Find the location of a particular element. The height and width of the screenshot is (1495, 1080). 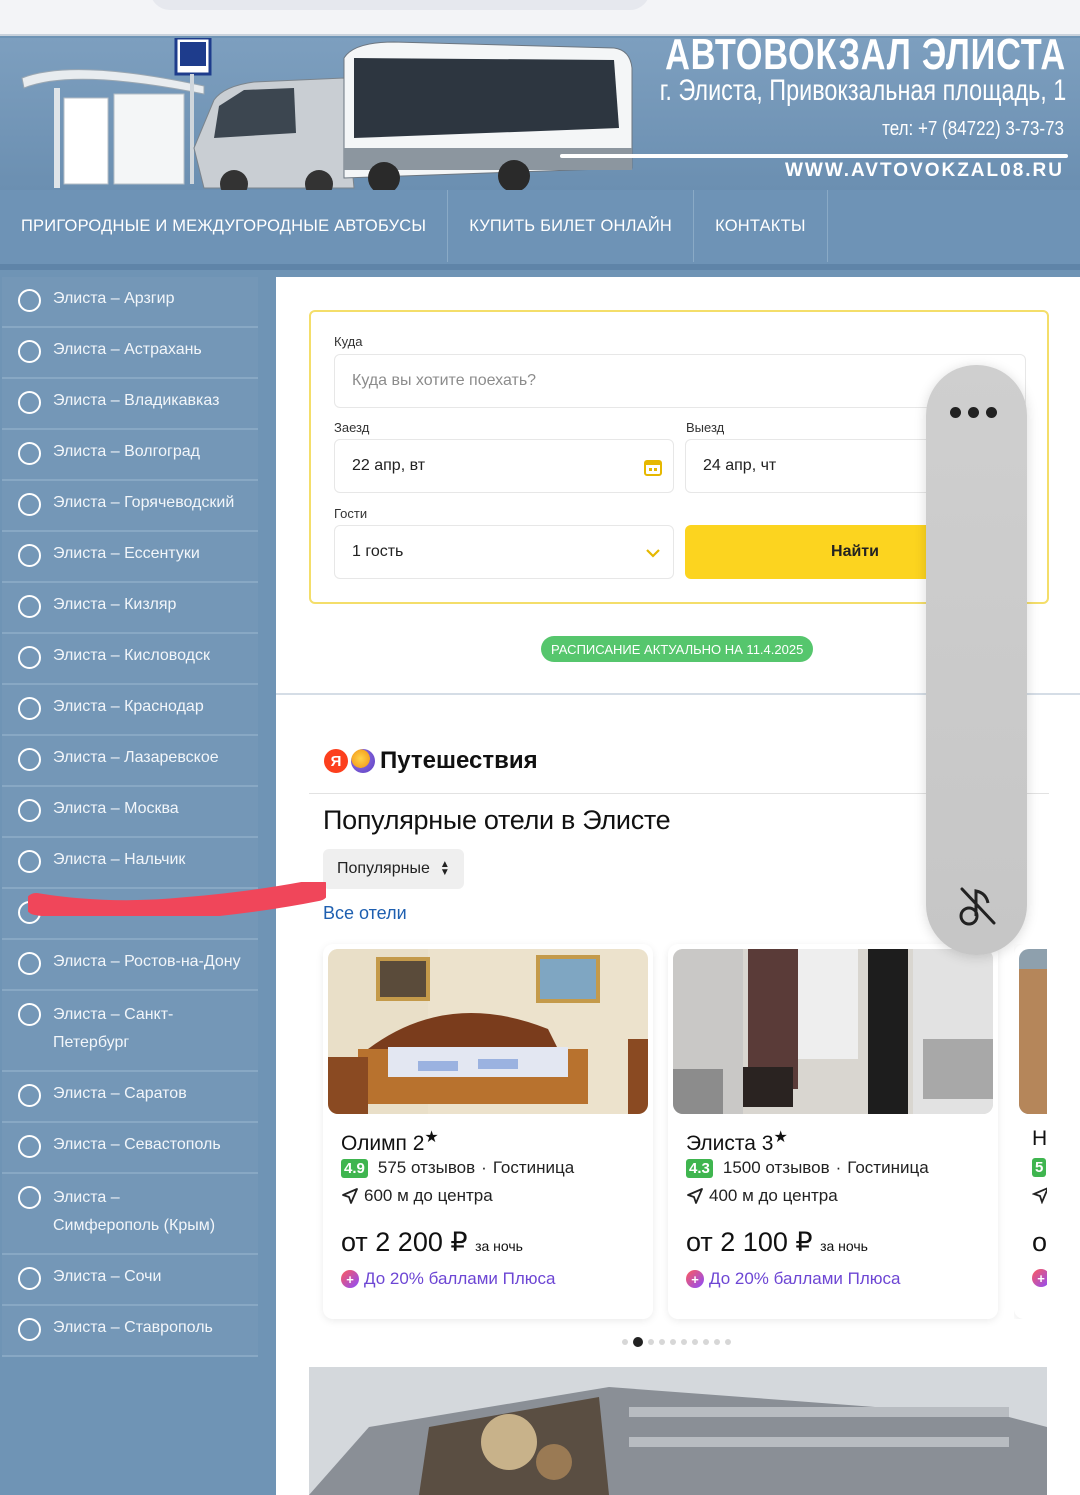

guests-select: 1 гость is located at coordinates (504, 552).